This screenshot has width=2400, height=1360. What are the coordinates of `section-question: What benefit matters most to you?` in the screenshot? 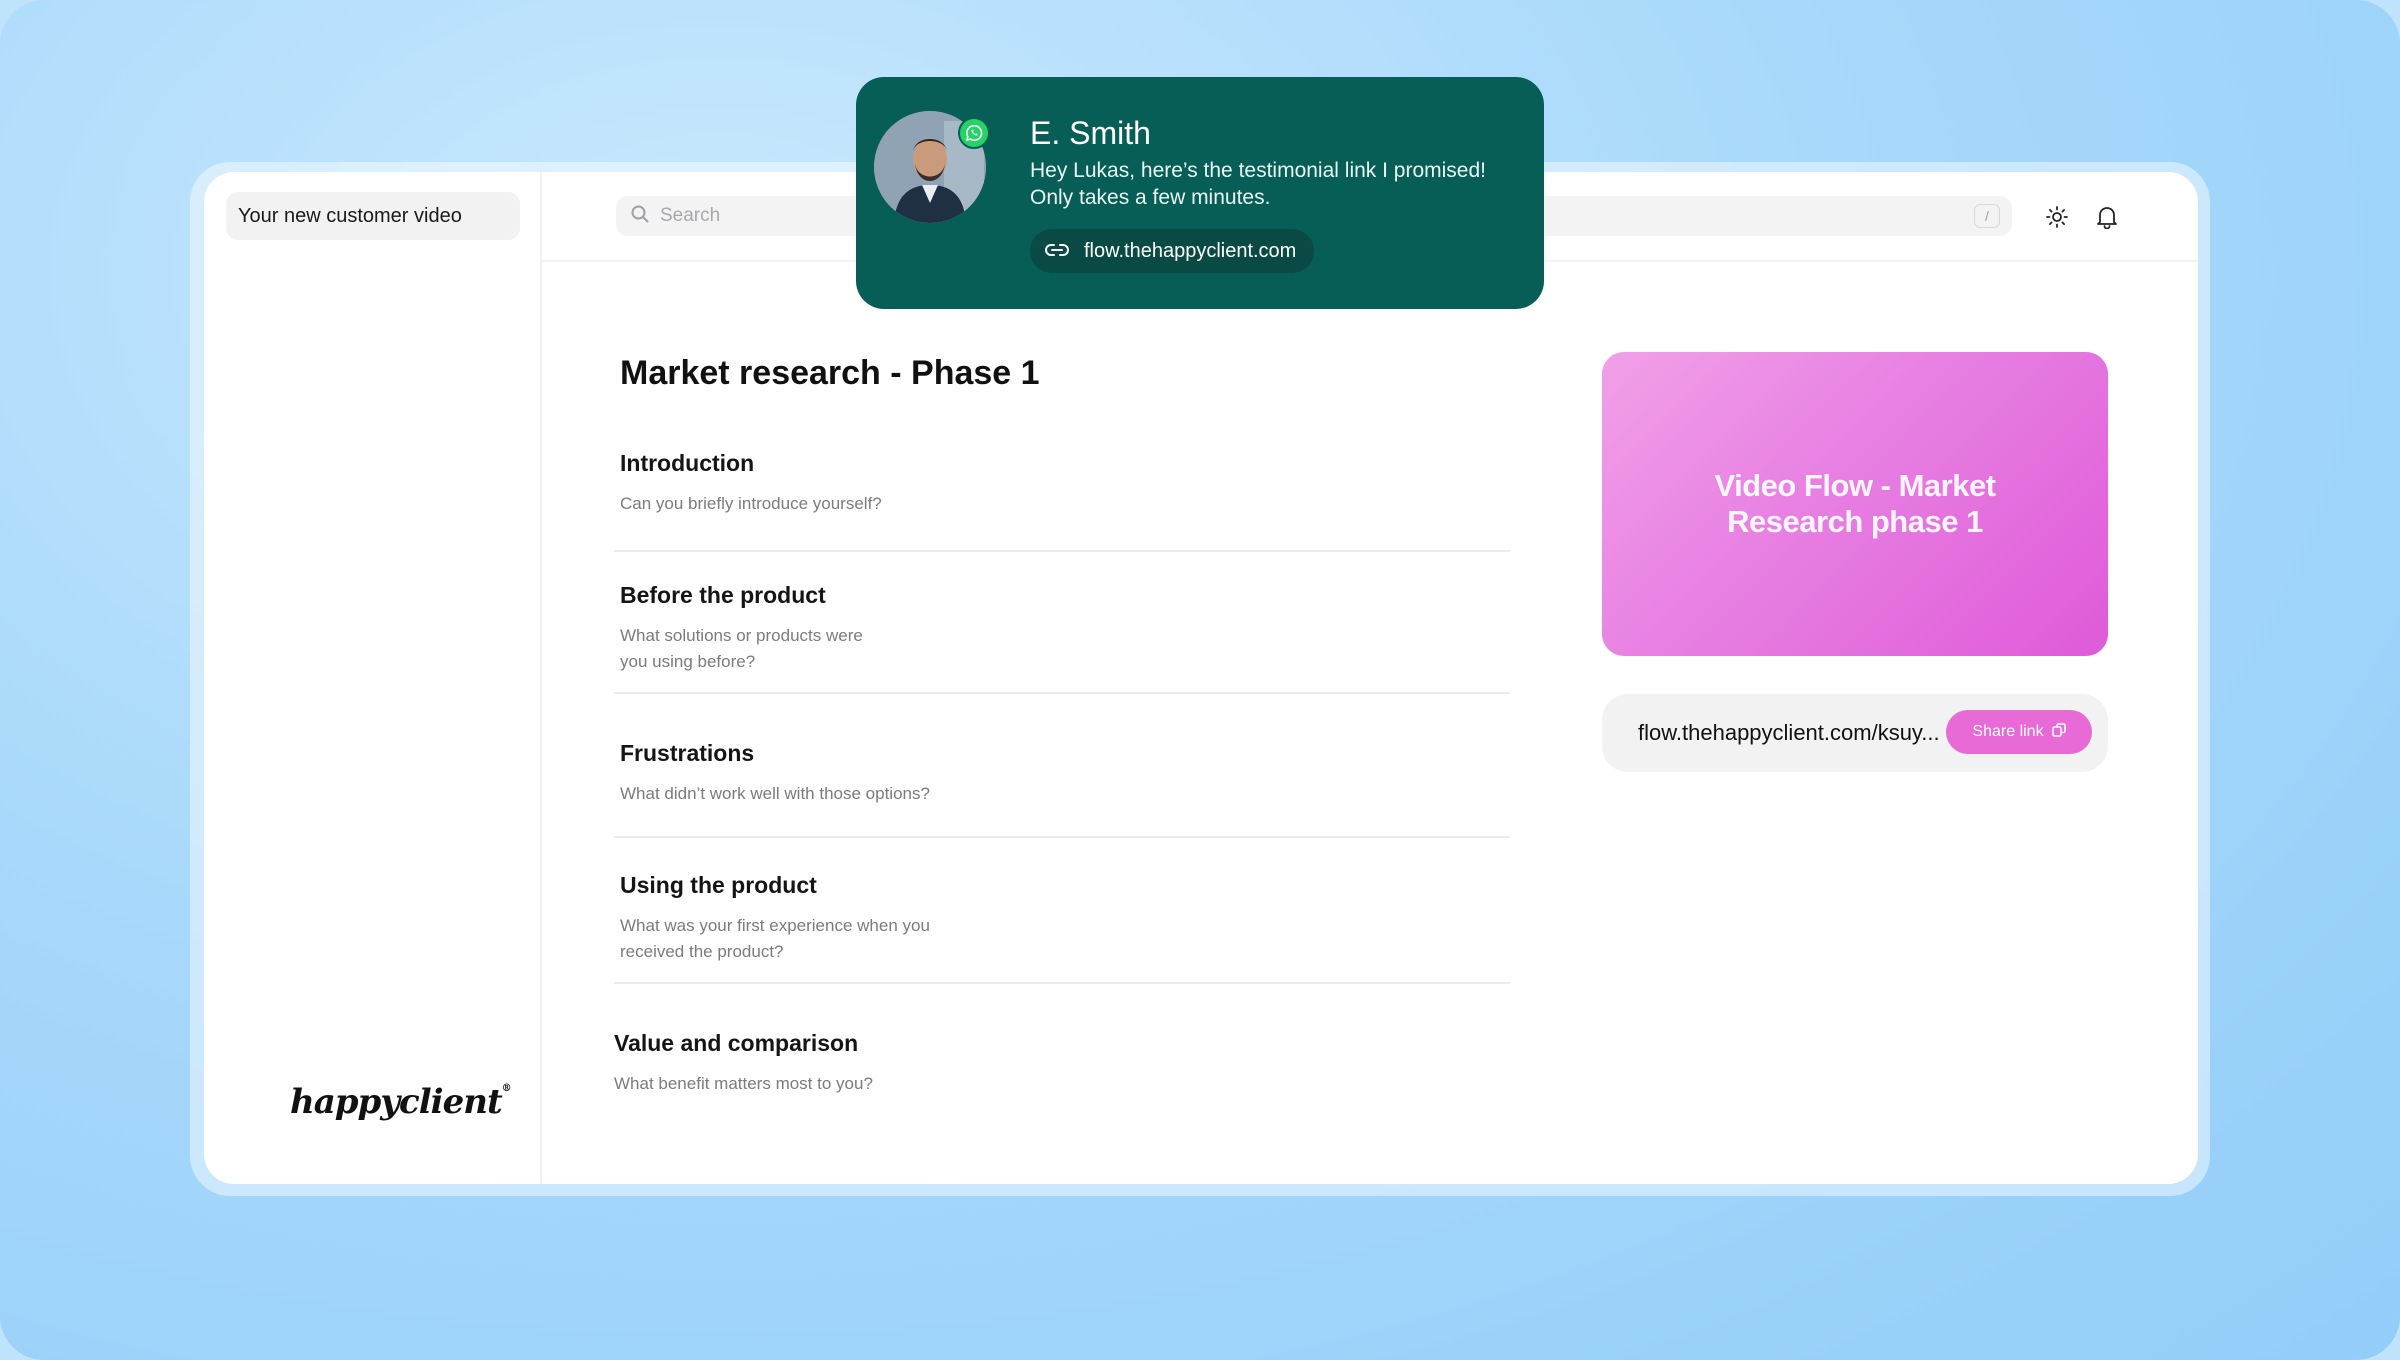 It's located at (743, 1083).